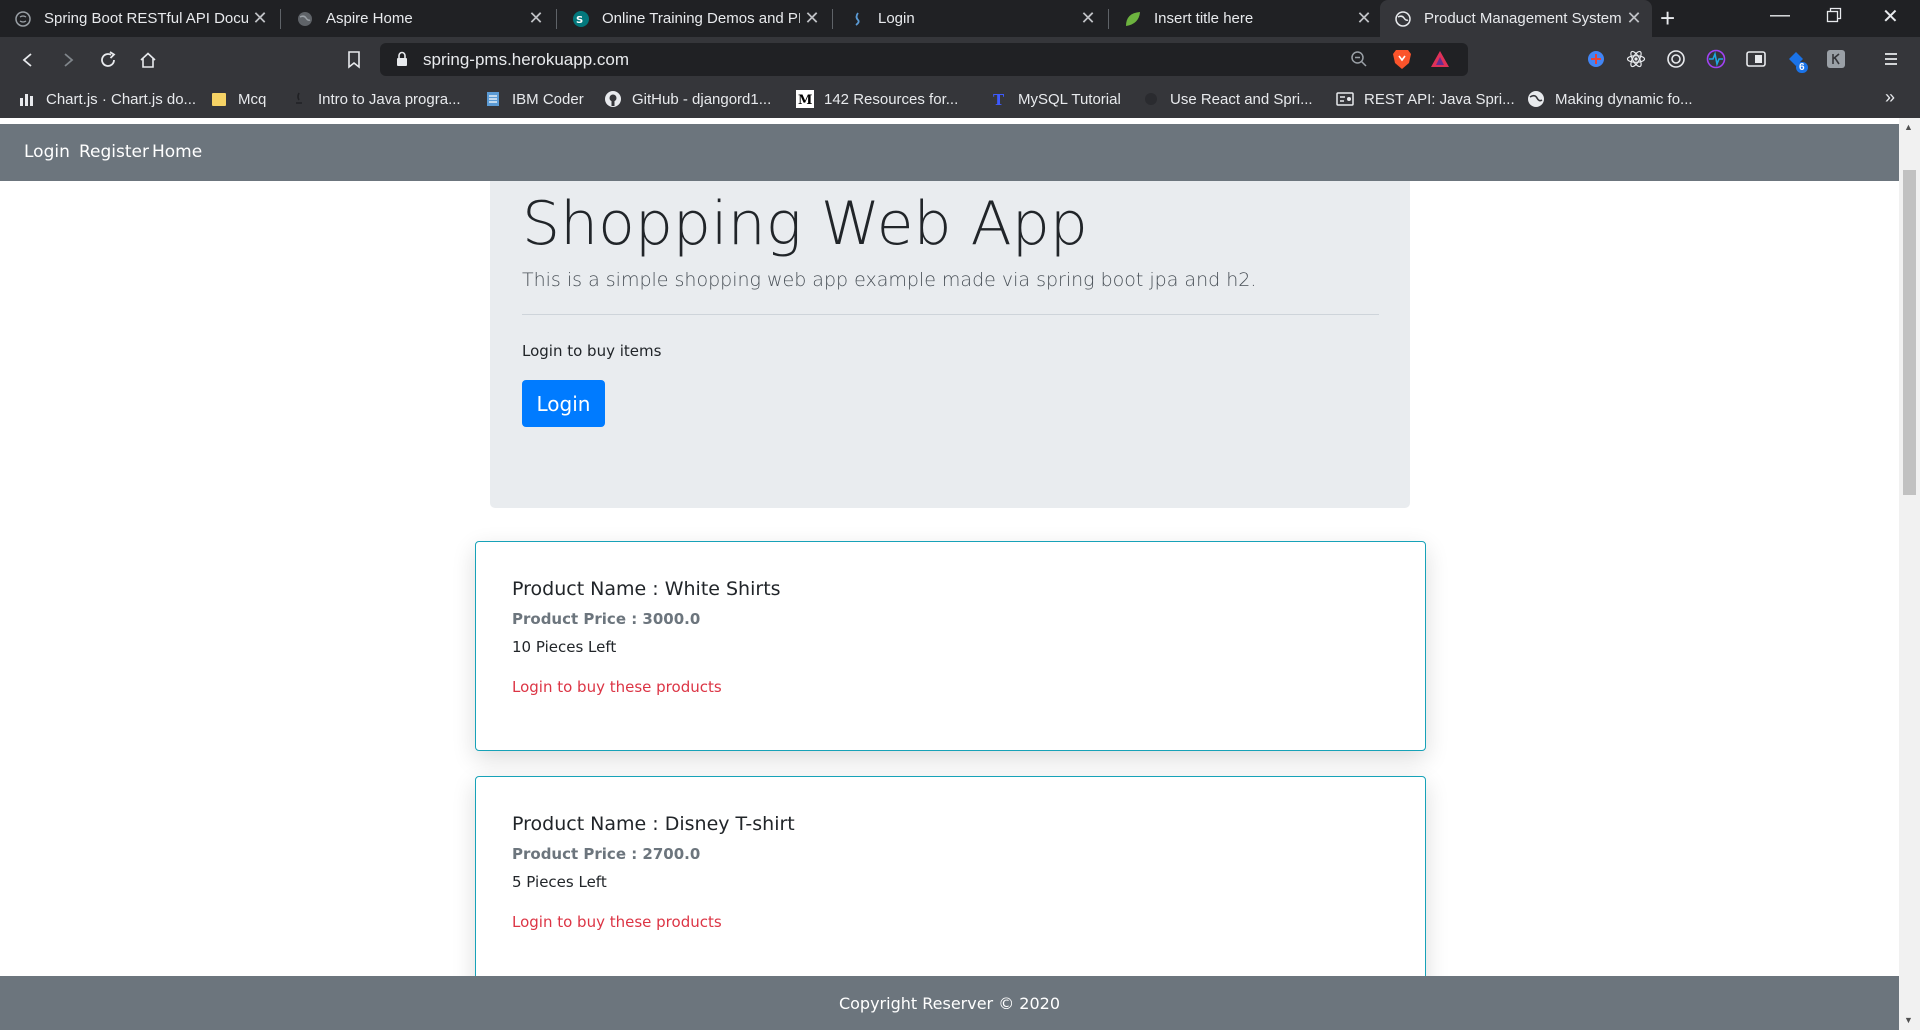  Describe the element at coordinates (23, 19) in the screenshot. I see `swagger-icon` at that location.